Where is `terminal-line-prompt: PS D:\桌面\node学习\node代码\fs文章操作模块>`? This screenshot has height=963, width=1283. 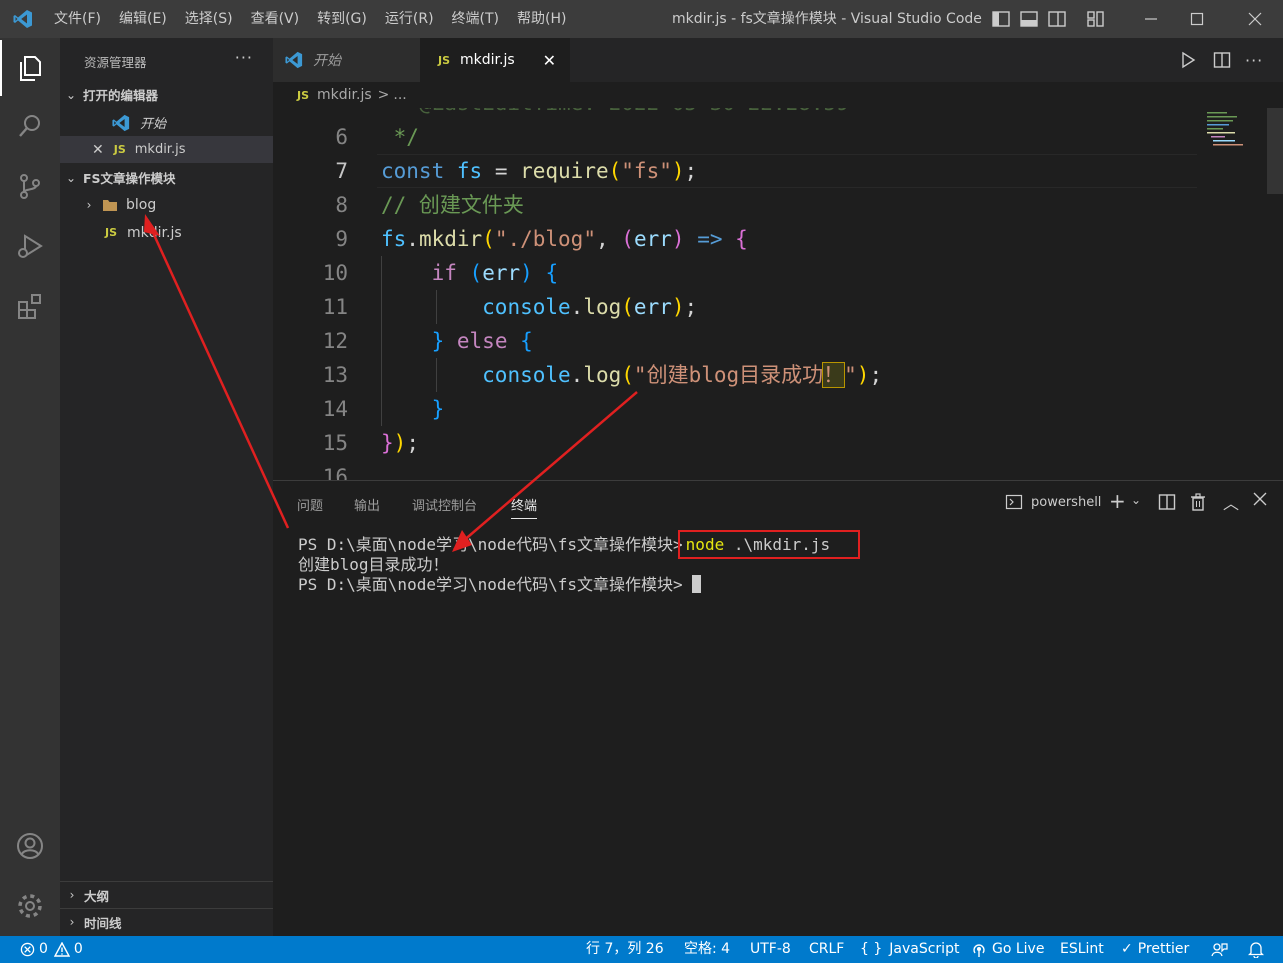 terminal-line-prompt: PS D:\桌面\node学习\node代码\fs文章操作模块> is located at coordinates (500, 585).